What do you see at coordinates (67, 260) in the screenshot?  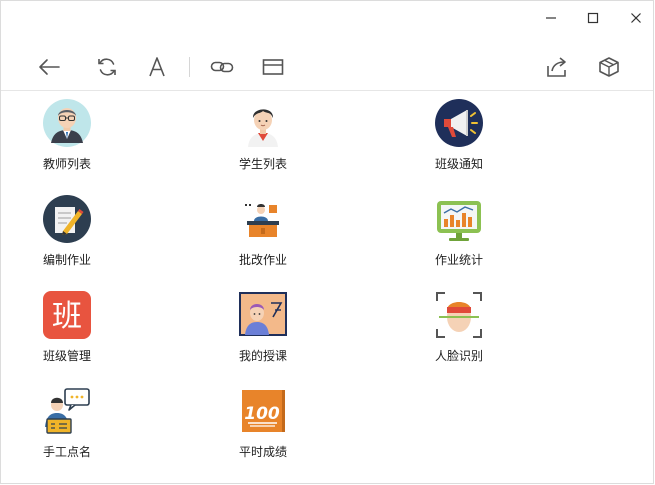 I see `tile-label: 编制作业` at bounding box center [67, 260].